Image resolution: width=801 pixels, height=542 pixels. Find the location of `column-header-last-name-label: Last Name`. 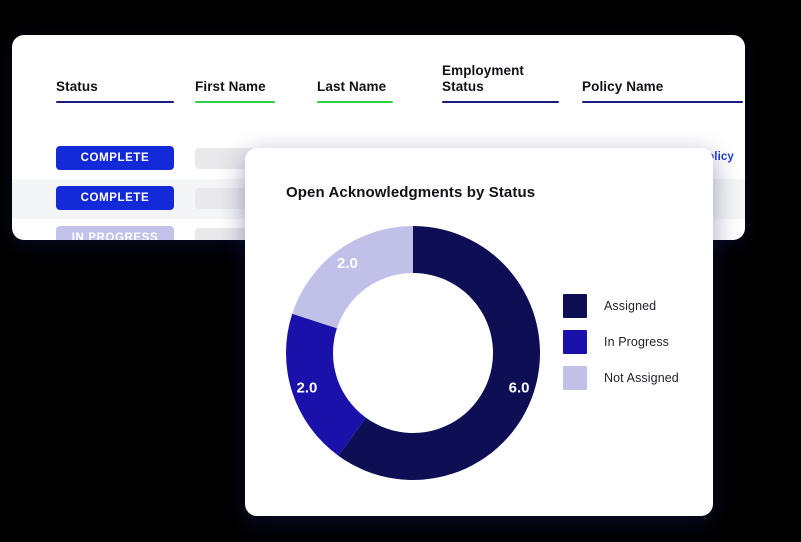

column-header-last-name-label: Last Name is located at coordinates (352, 86).